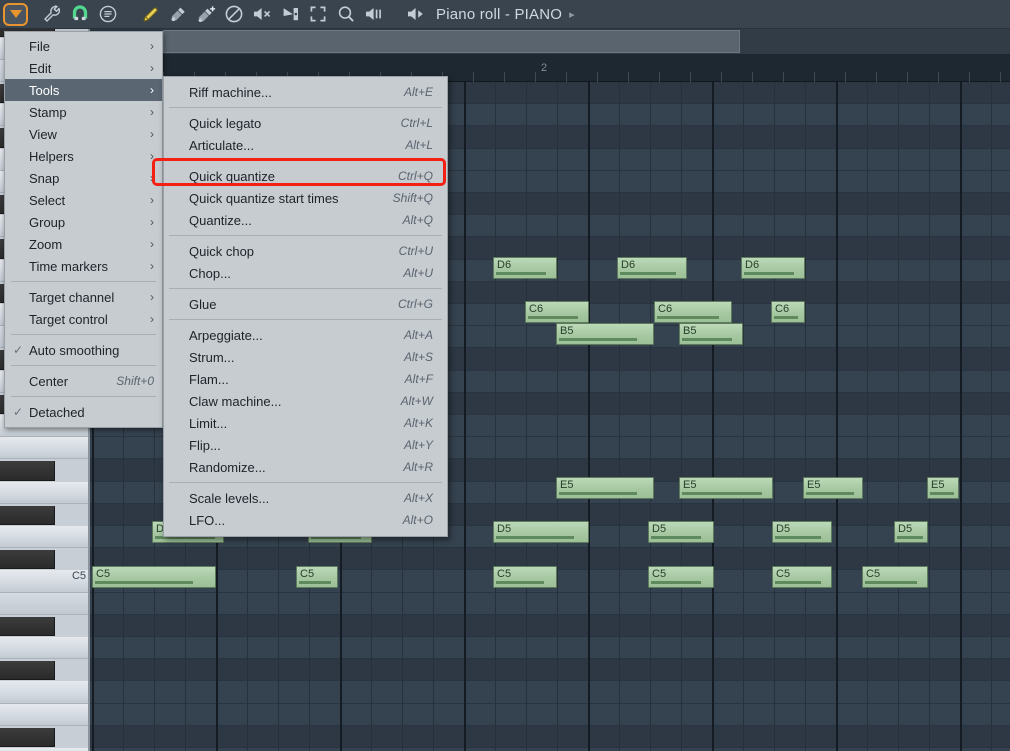  What do you see at coordinates (305, 467) in the screenshot?
I see `tools-menu-item-randomize: Randomize... Alt+R` at bounding box center [305, 467].